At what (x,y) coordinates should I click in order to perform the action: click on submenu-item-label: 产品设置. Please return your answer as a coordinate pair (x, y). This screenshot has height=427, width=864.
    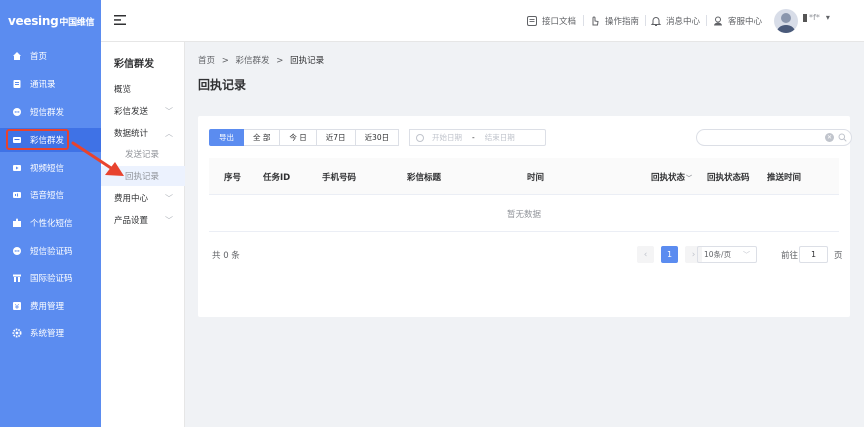
    Looking at the image, I should click on (131, 221).